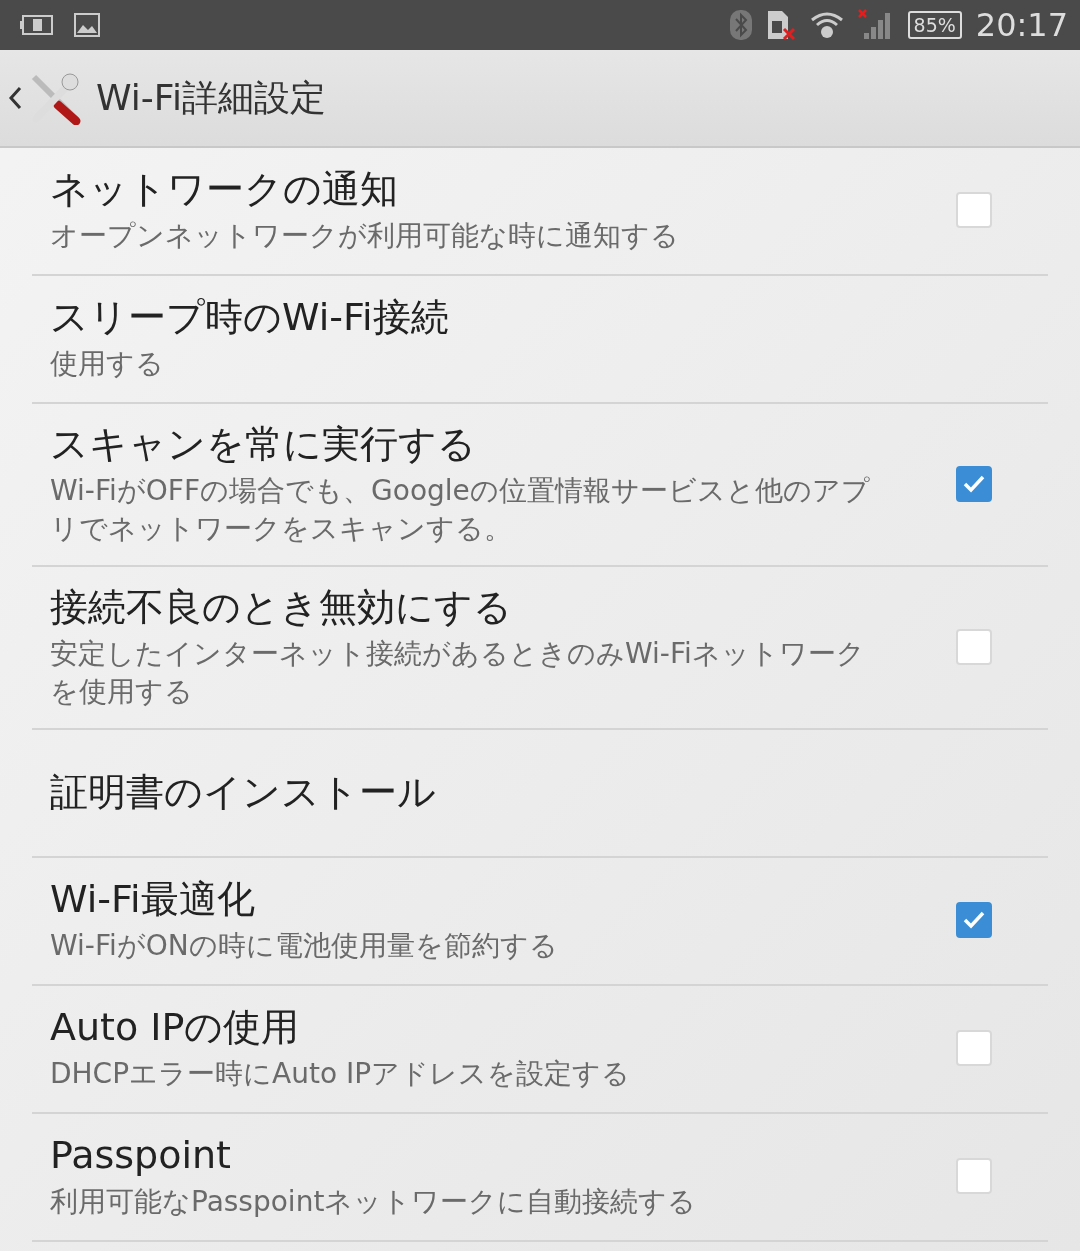 The height and width of the screenshot is (1251, 1080). What do you see at coordinates (740, 25) in the screenshot?
I see `bluetooth-icon` at bounding box center [740, 25].